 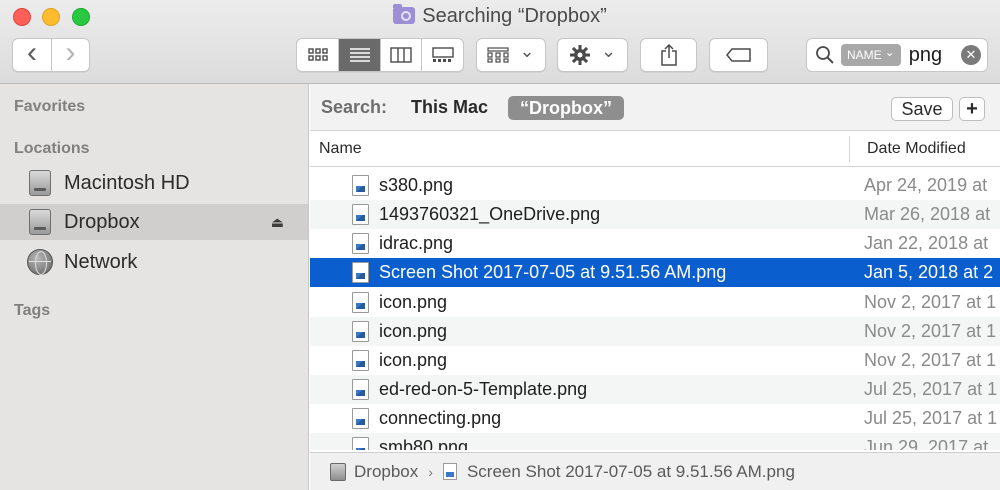 I want to click on list-view-icon, so click(x=359, y=55).